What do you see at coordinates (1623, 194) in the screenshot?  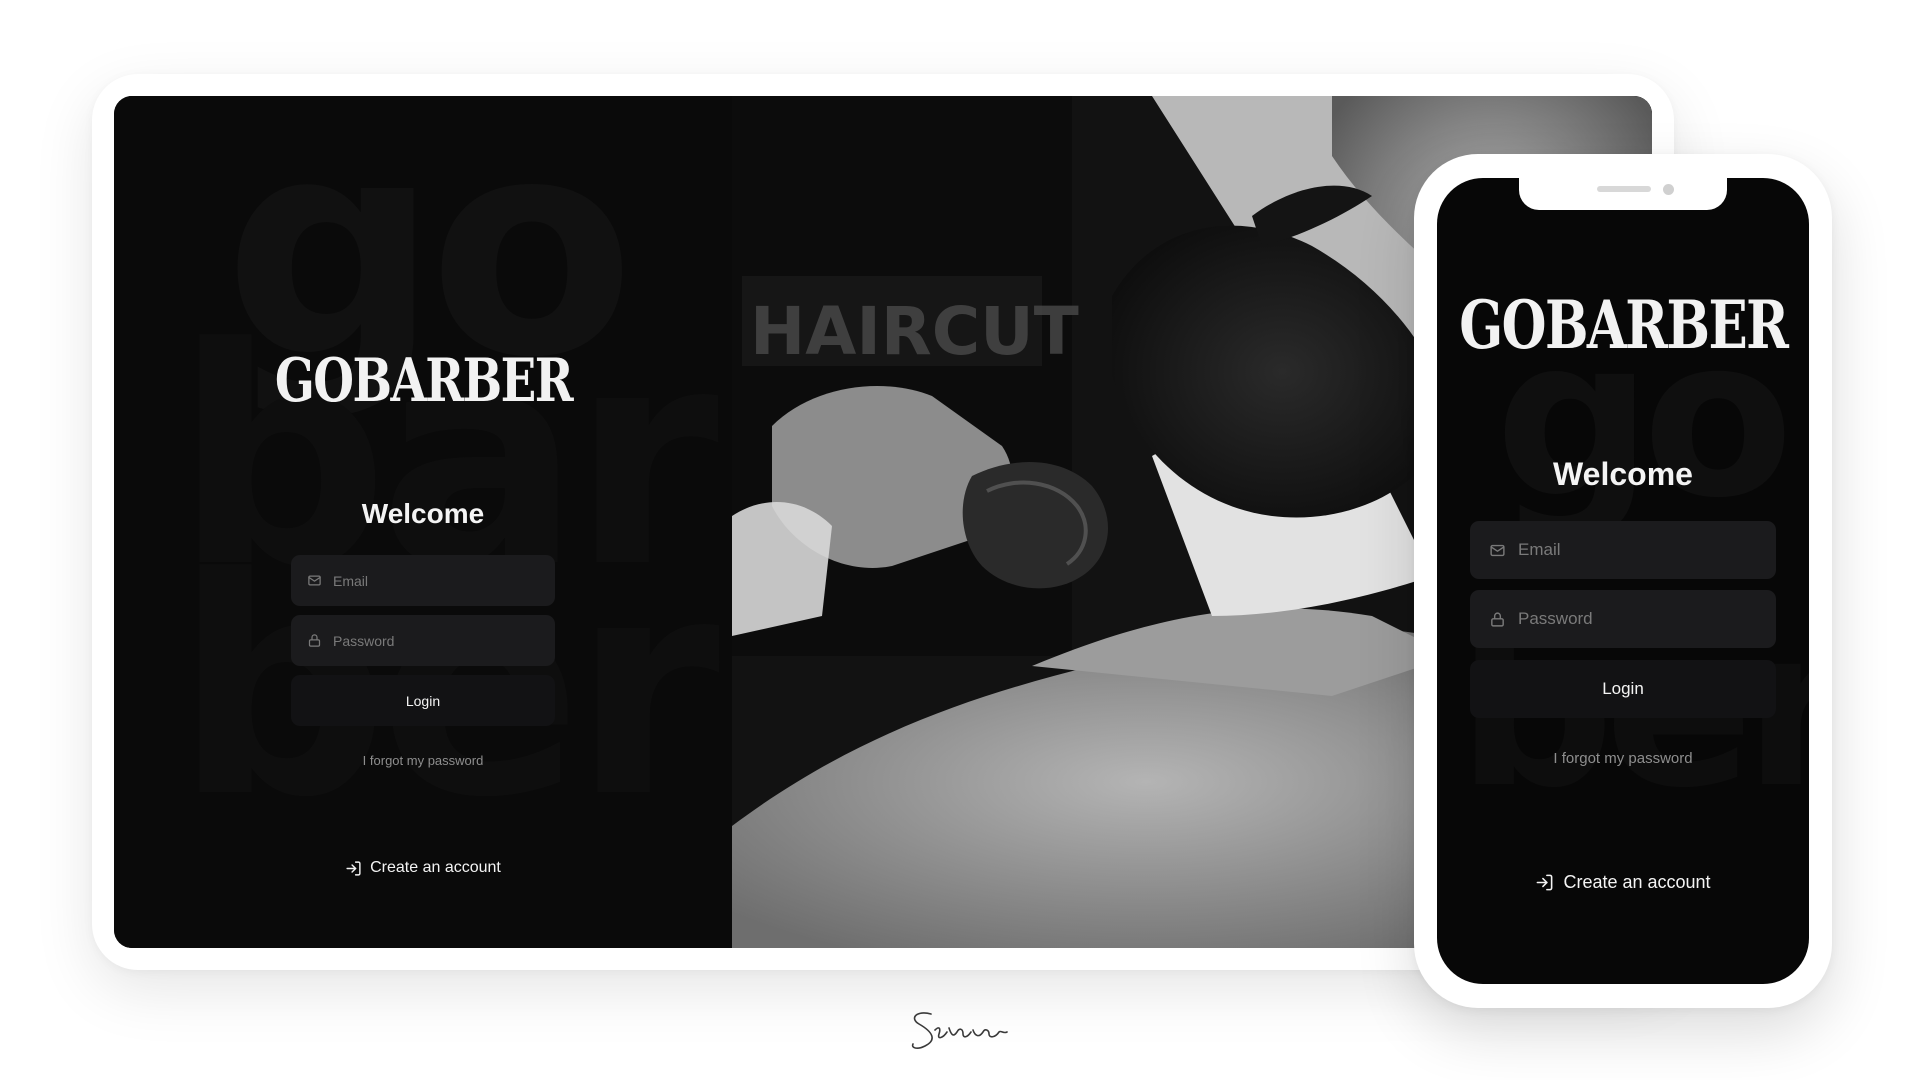 I see `phone-notch` at bounding box center [1623, 194].